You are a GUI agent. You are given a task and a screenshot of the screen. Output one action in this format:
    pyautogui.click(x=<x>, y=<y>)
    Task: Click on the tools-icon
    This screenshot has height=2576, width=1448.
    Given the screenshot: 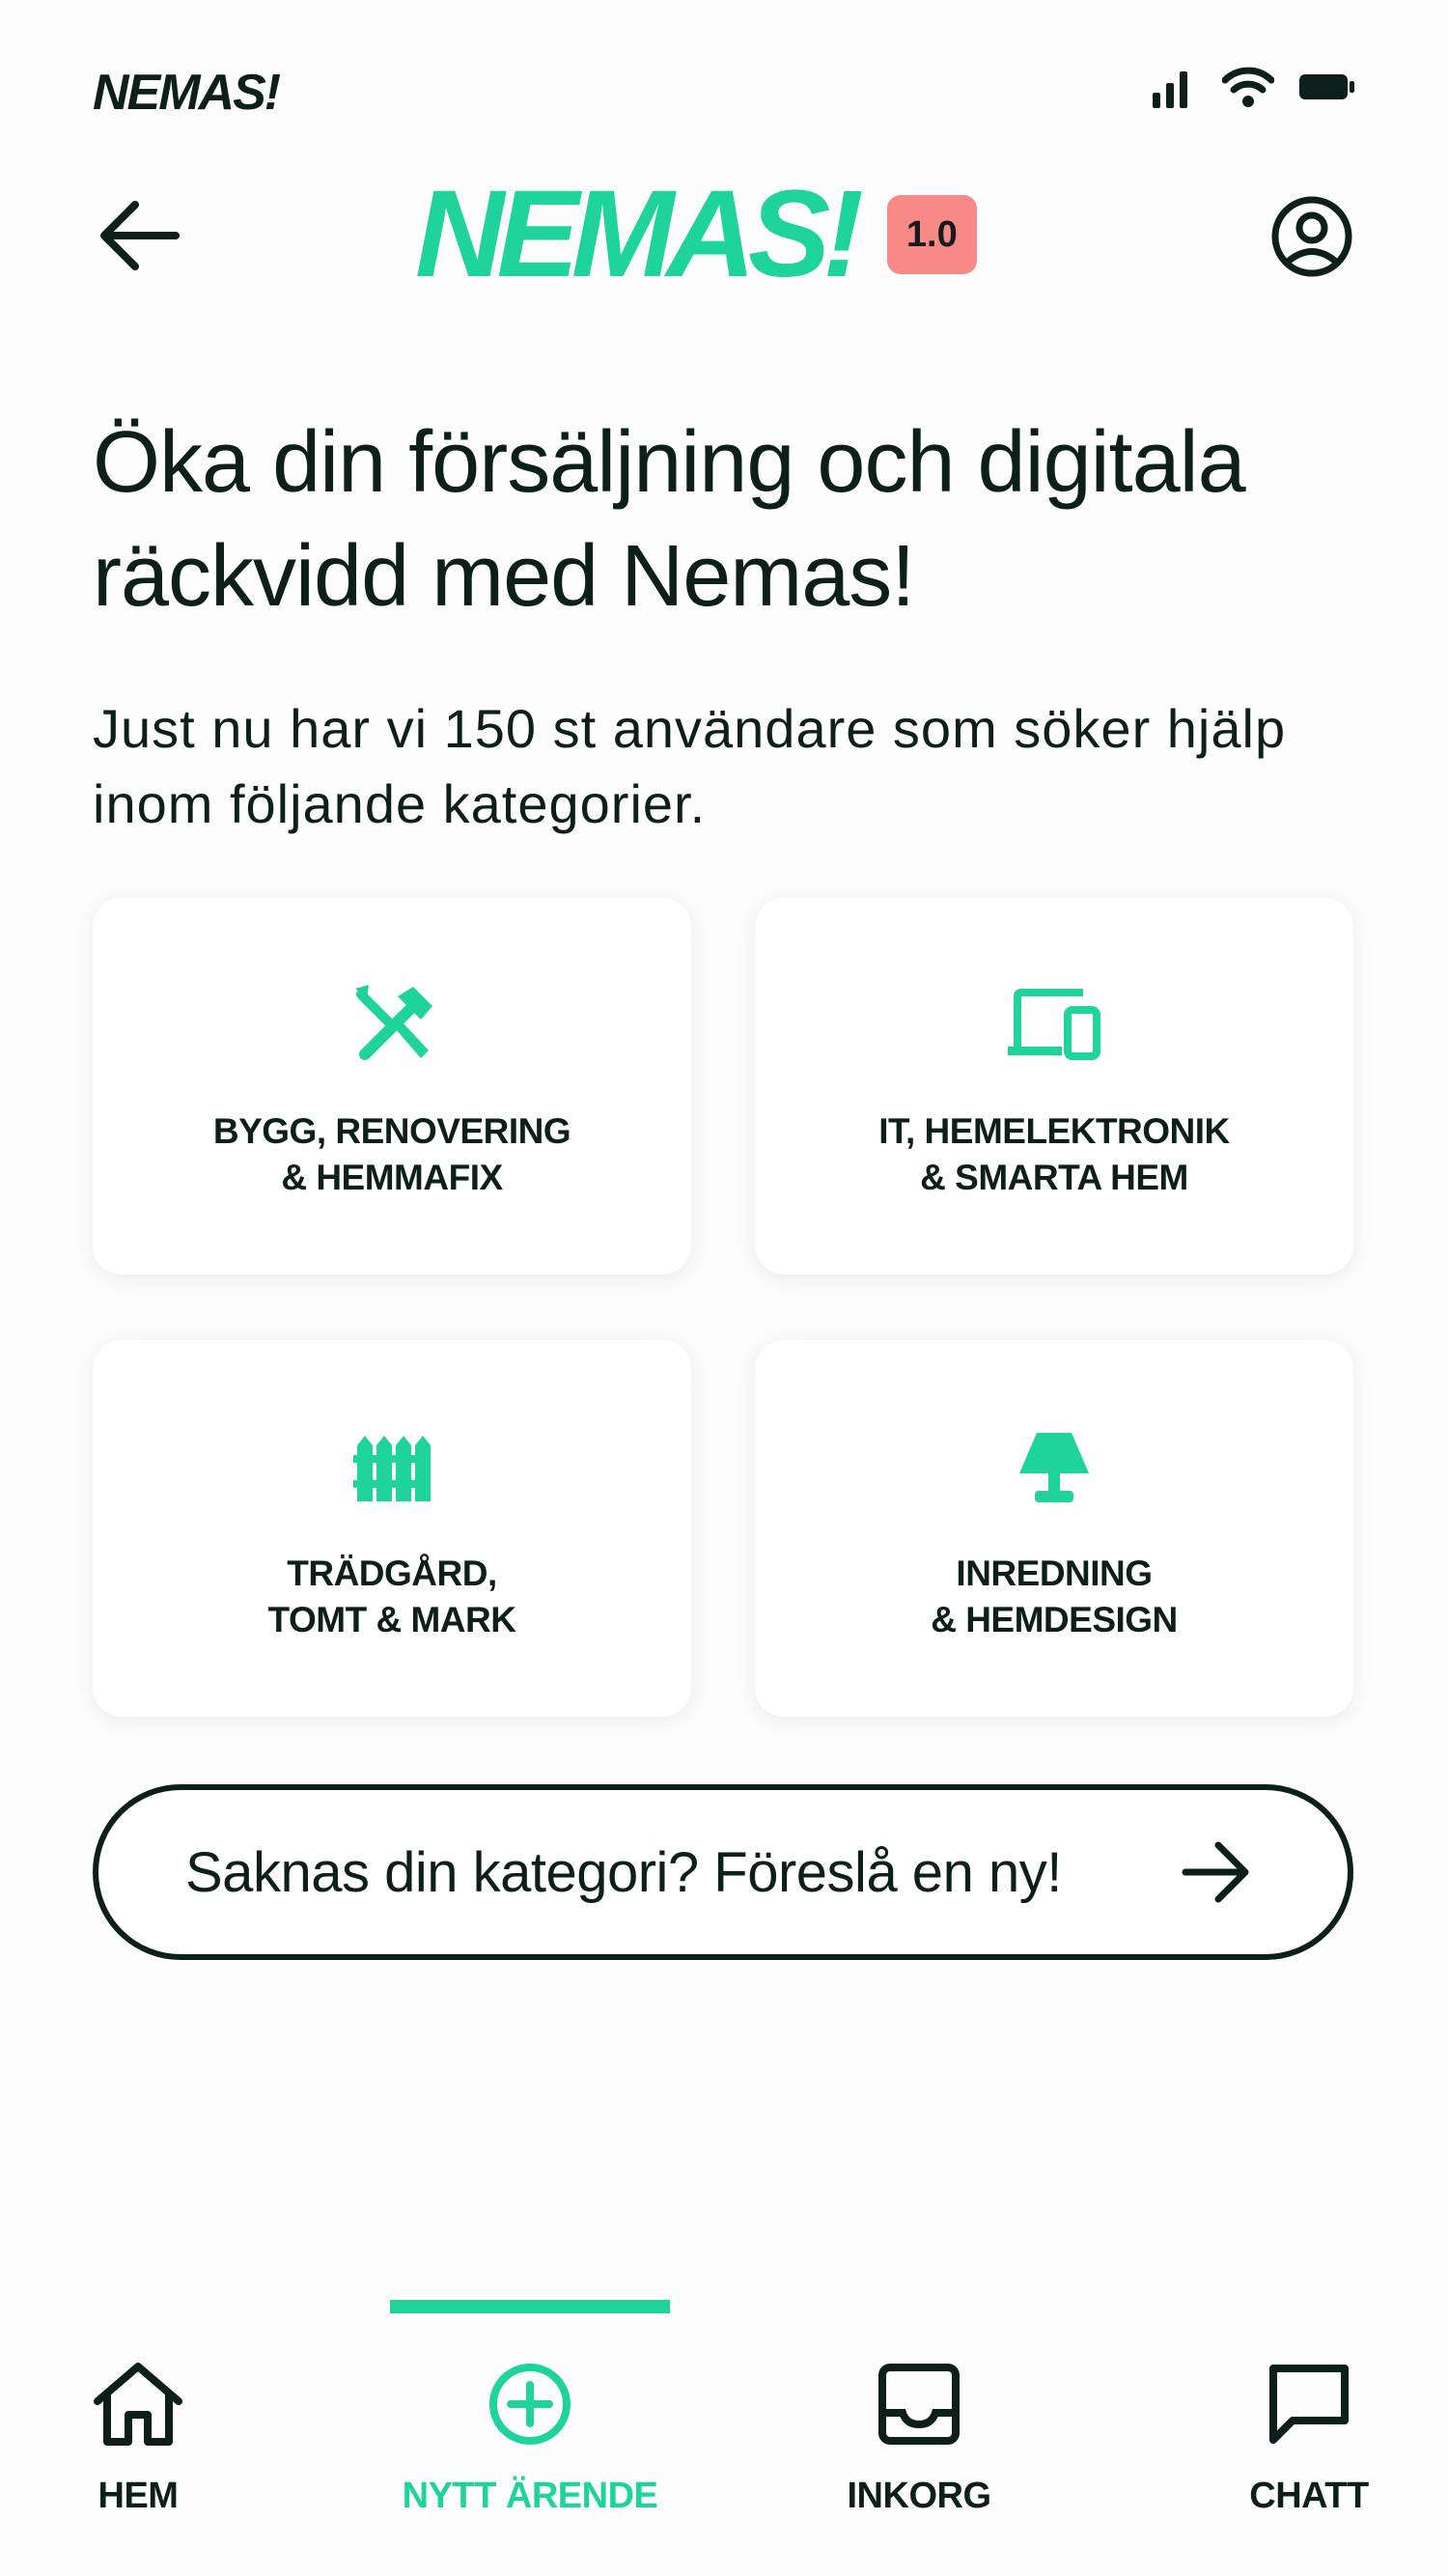 What is the action you would take?
    pyautogui.click(x=392, y=1025)
    